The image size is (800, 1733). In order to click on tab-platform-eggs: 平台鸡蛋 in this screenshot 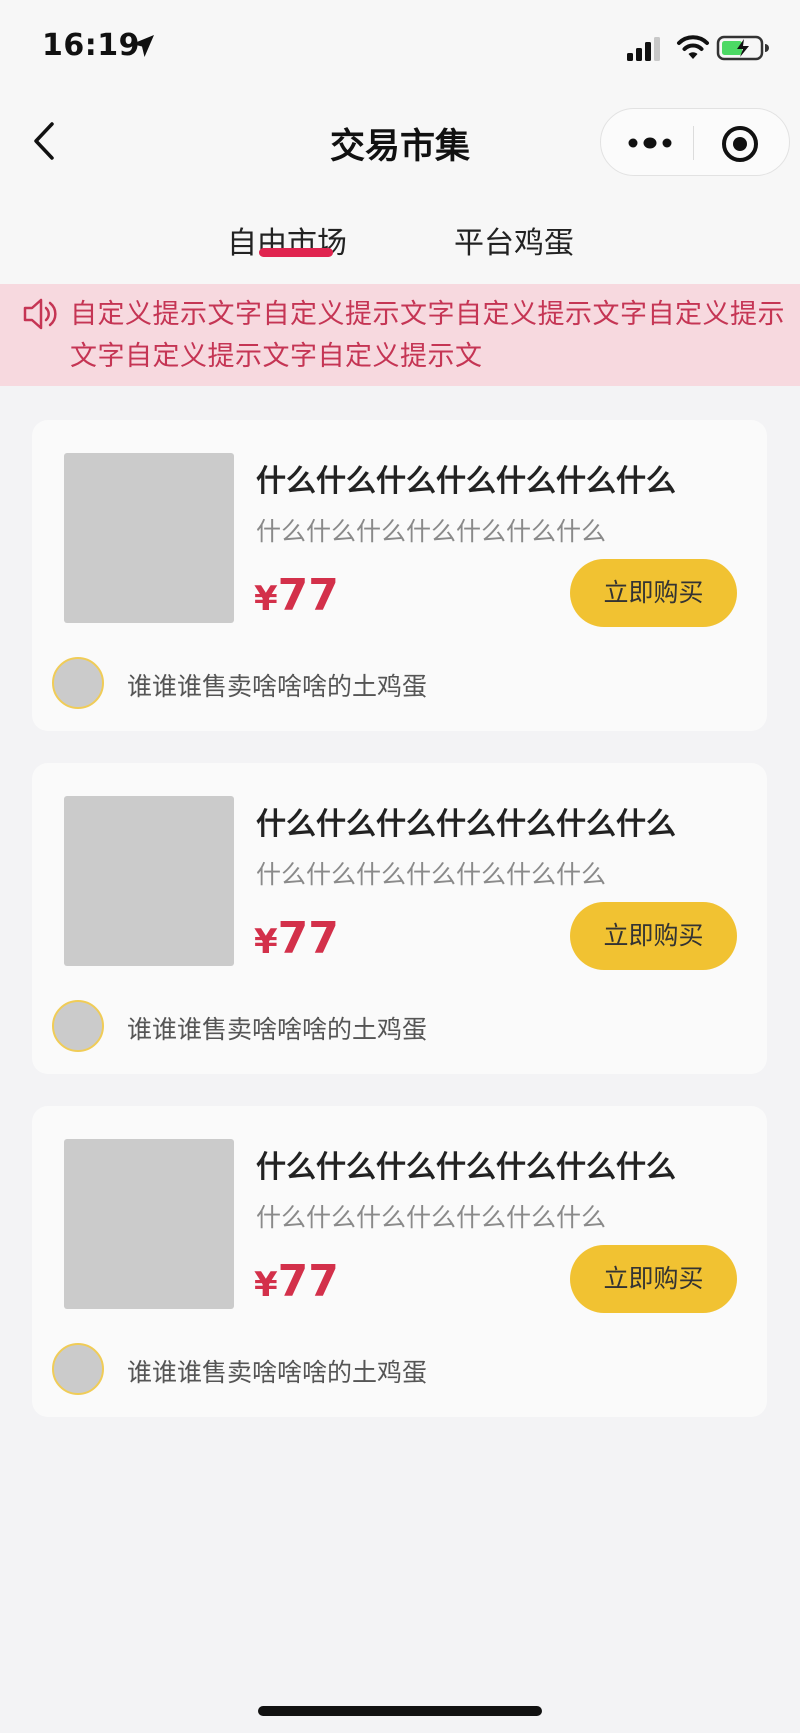, I will do `click(514, 240)`.